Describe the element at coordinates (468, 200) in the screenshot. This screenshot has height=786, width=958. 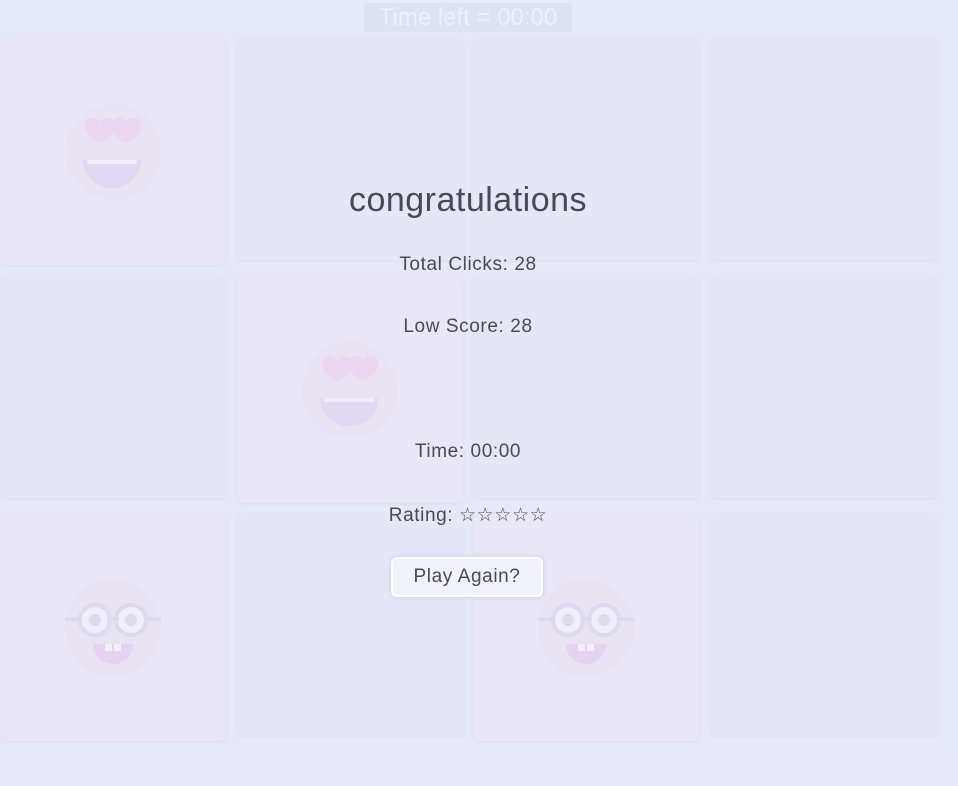
I see `modal-title: congratulations` at that location.